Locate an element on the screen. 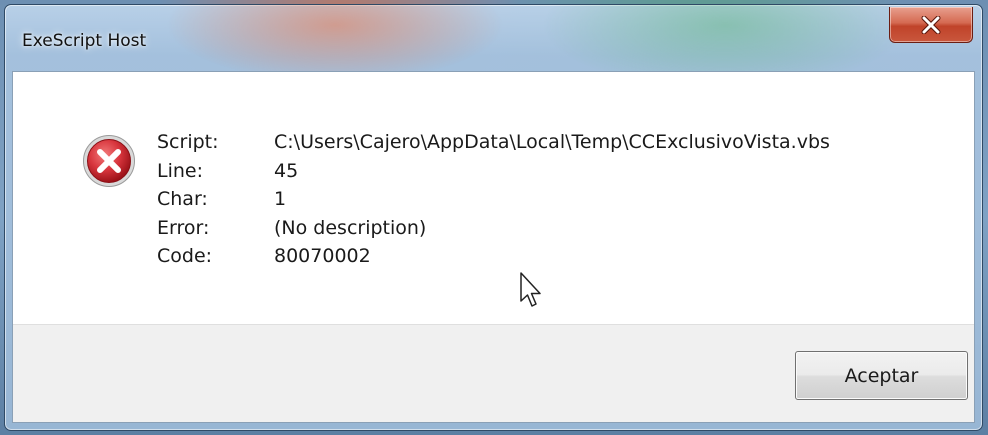 The image size is (988, 435). mouse-pointer-icon is located at coordinates (530, 289).